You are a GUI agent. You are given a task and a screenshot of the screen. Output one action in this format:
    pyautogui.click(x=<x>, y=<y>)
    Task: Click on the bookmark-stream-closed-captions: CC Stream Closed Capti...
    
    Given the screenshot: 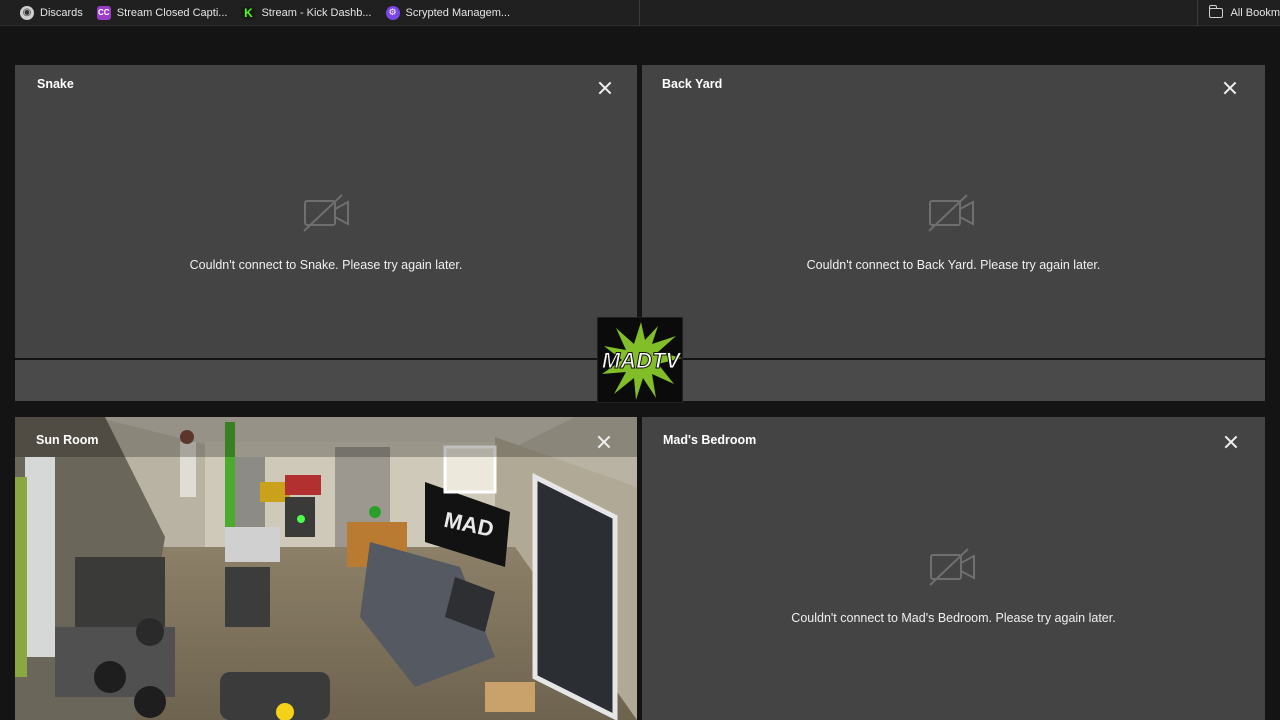 What is the action you would take?
    pyautogui.click(x=162, y=13)
    